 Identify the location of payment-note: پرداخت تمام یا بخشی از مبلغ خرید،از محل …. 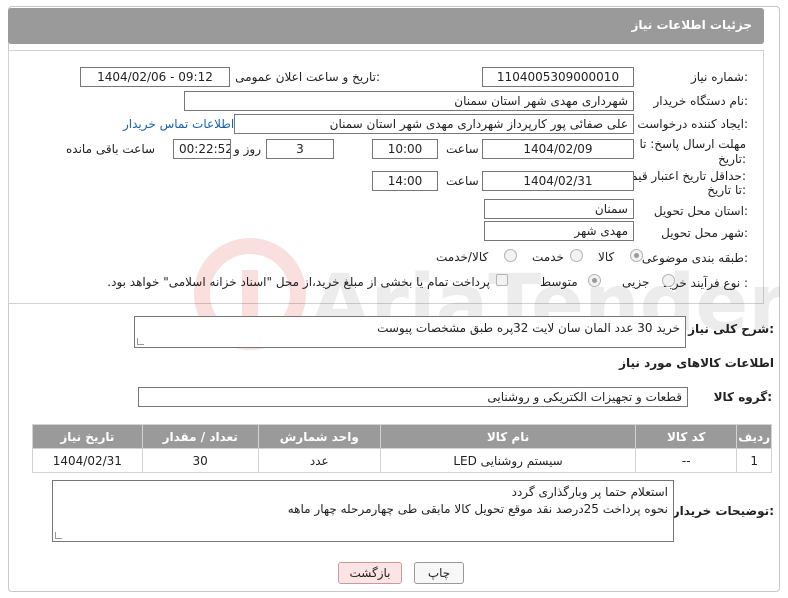
(298, 282).